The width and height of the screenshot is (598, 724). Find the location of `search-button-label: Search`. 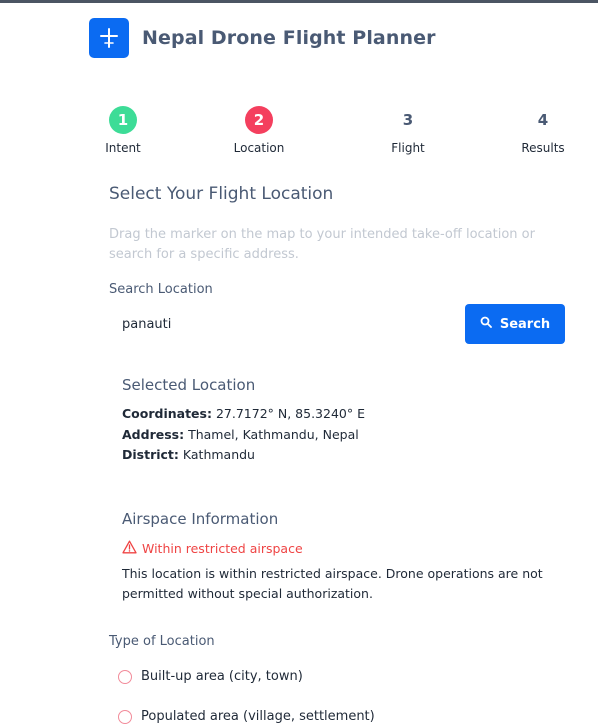

search-button-label: Search is located at coordinates (525, 324).